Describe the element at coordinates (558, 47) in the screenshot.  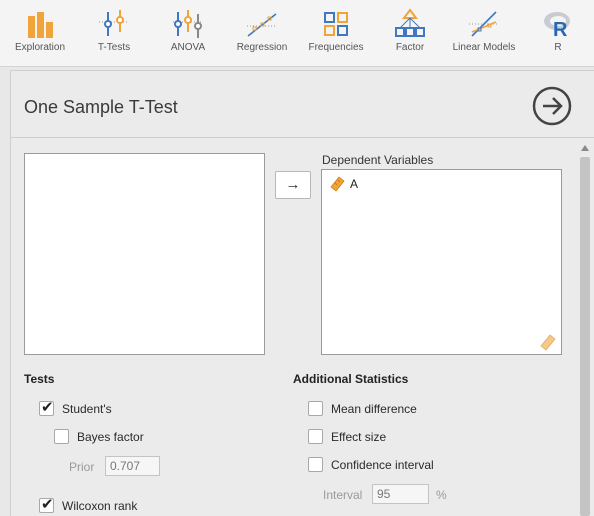
I see `r-label: R` at that location.